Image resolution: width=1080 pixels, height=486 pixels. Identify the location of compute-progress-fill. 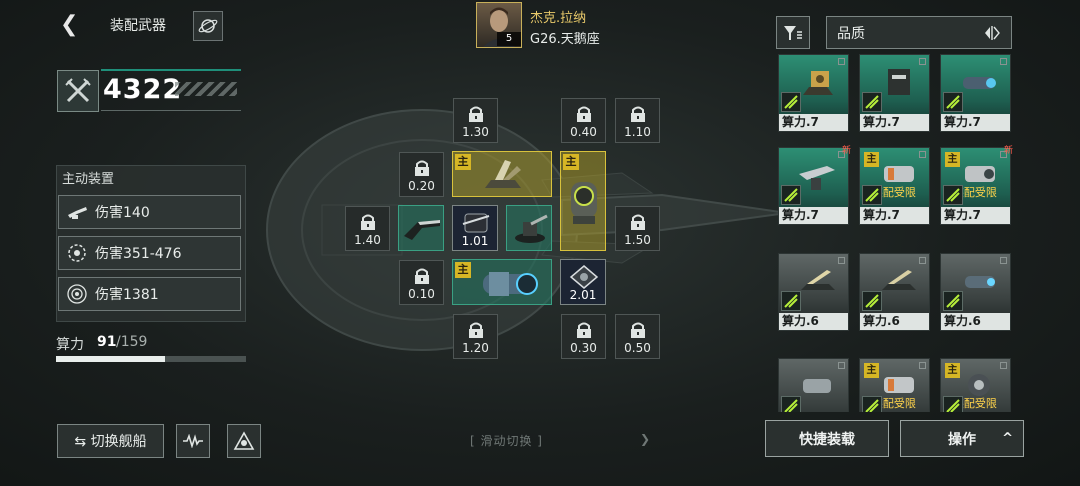
(110, 359).